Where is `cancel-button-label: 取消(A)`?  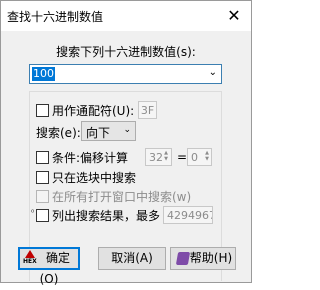 cancel-button-label: 取消(A) is located at coordinates (132, 258).